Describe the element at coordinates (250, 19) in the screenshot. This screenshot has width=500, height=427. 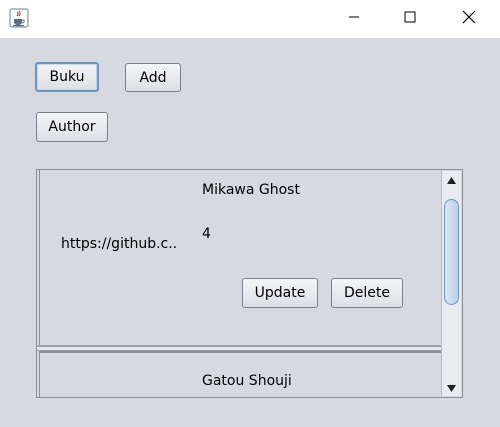
I see `title-bar` at that location.